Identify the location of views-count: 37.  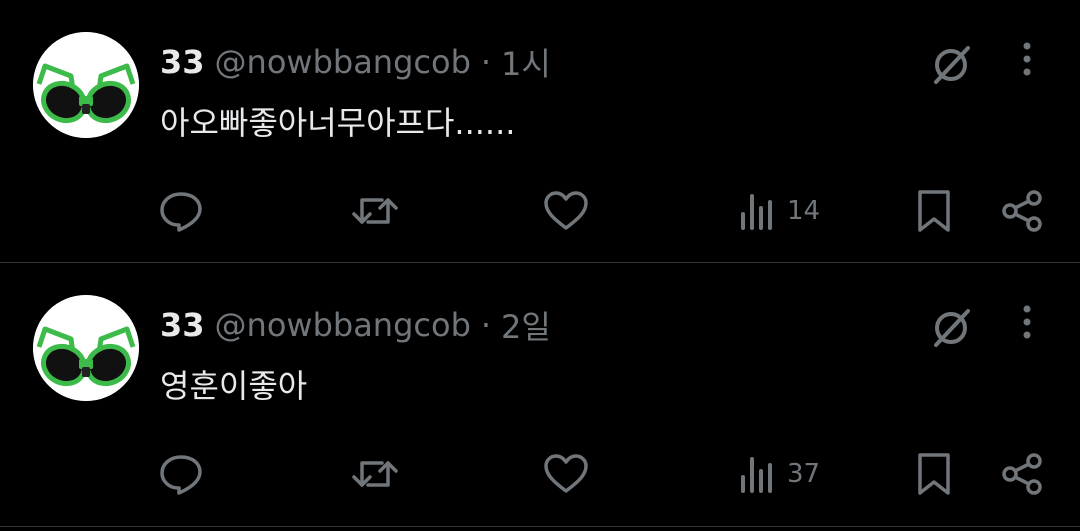
(804, 474).